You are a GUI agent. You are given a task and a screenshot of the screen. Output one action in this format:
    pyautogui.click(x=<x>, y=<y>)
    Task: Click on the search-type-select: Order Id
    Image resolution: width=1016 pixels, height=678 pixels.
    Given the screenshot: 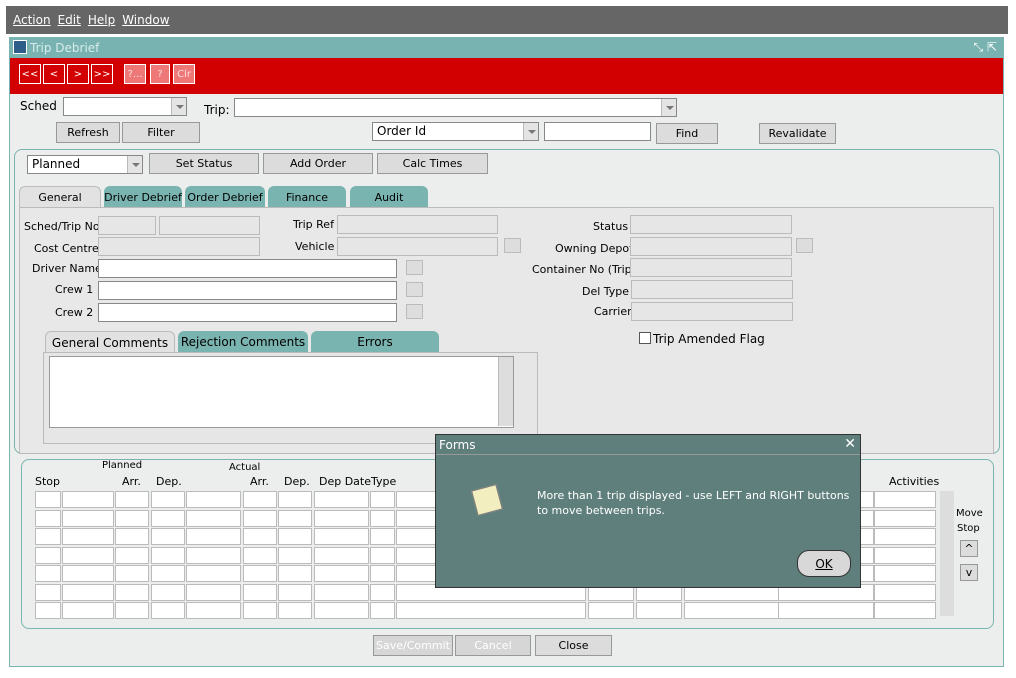 What is the action you would take?
    pyautogui.click(x=455, y=131)
    